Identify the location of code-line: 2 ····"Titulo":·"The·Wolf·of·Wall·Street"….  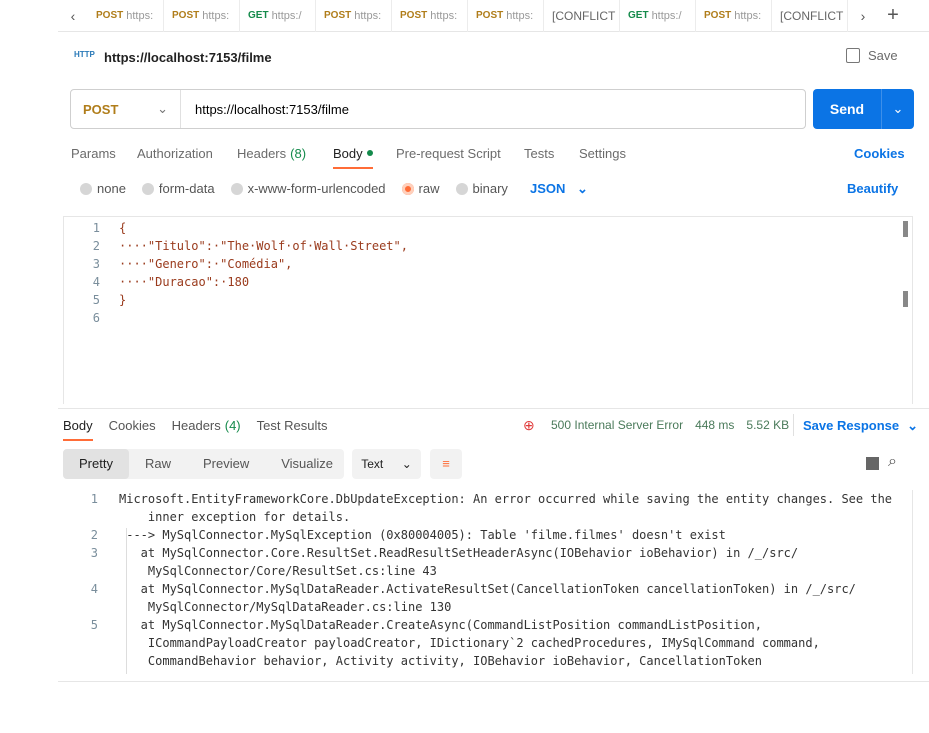
(488, 246).